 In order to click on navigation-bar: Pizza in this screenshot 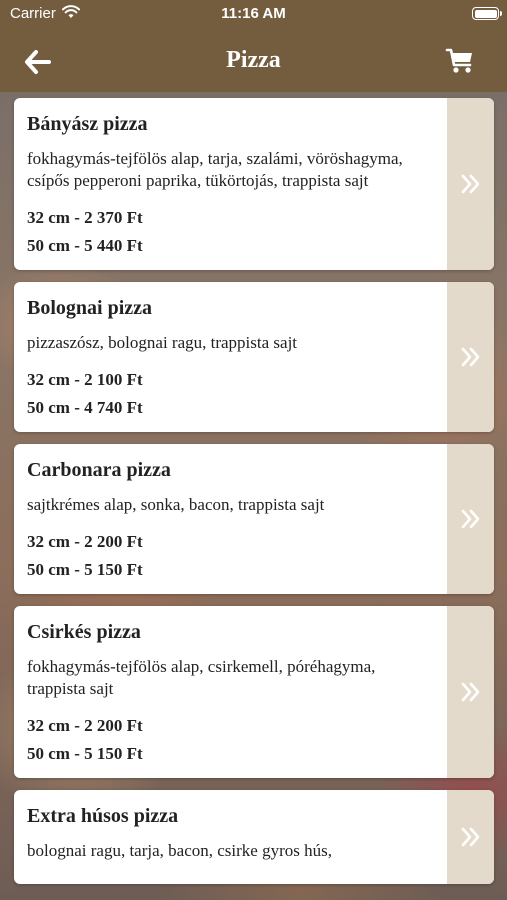, I will do `click(253, 61)`.